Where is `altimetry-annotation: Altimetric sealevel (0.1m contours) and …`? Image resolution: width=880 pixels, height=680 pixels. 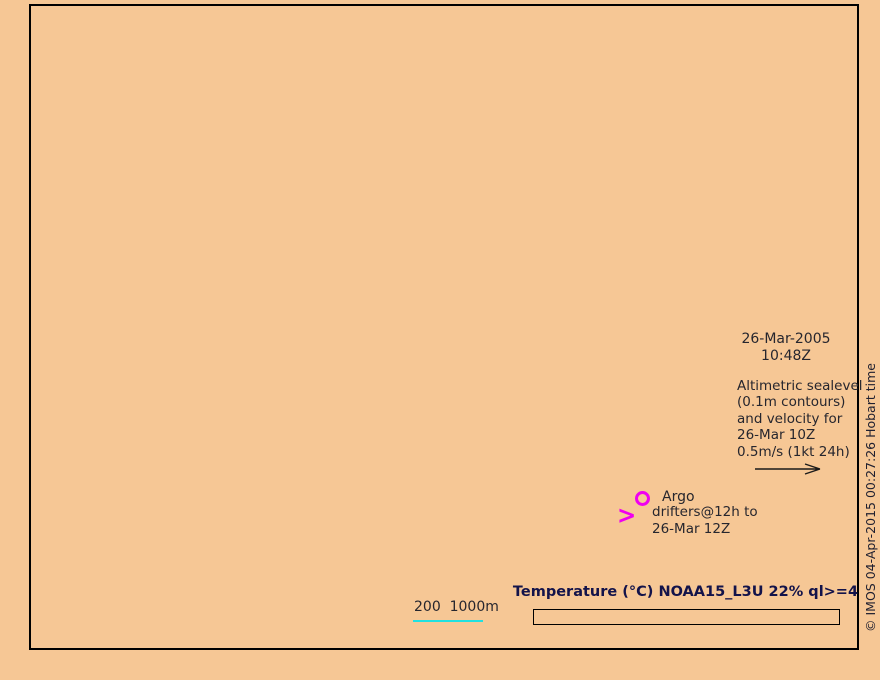 altimetry-annotation: Altimetric sealevel (0.1m contours) and … is located at coordinates (800, 419).